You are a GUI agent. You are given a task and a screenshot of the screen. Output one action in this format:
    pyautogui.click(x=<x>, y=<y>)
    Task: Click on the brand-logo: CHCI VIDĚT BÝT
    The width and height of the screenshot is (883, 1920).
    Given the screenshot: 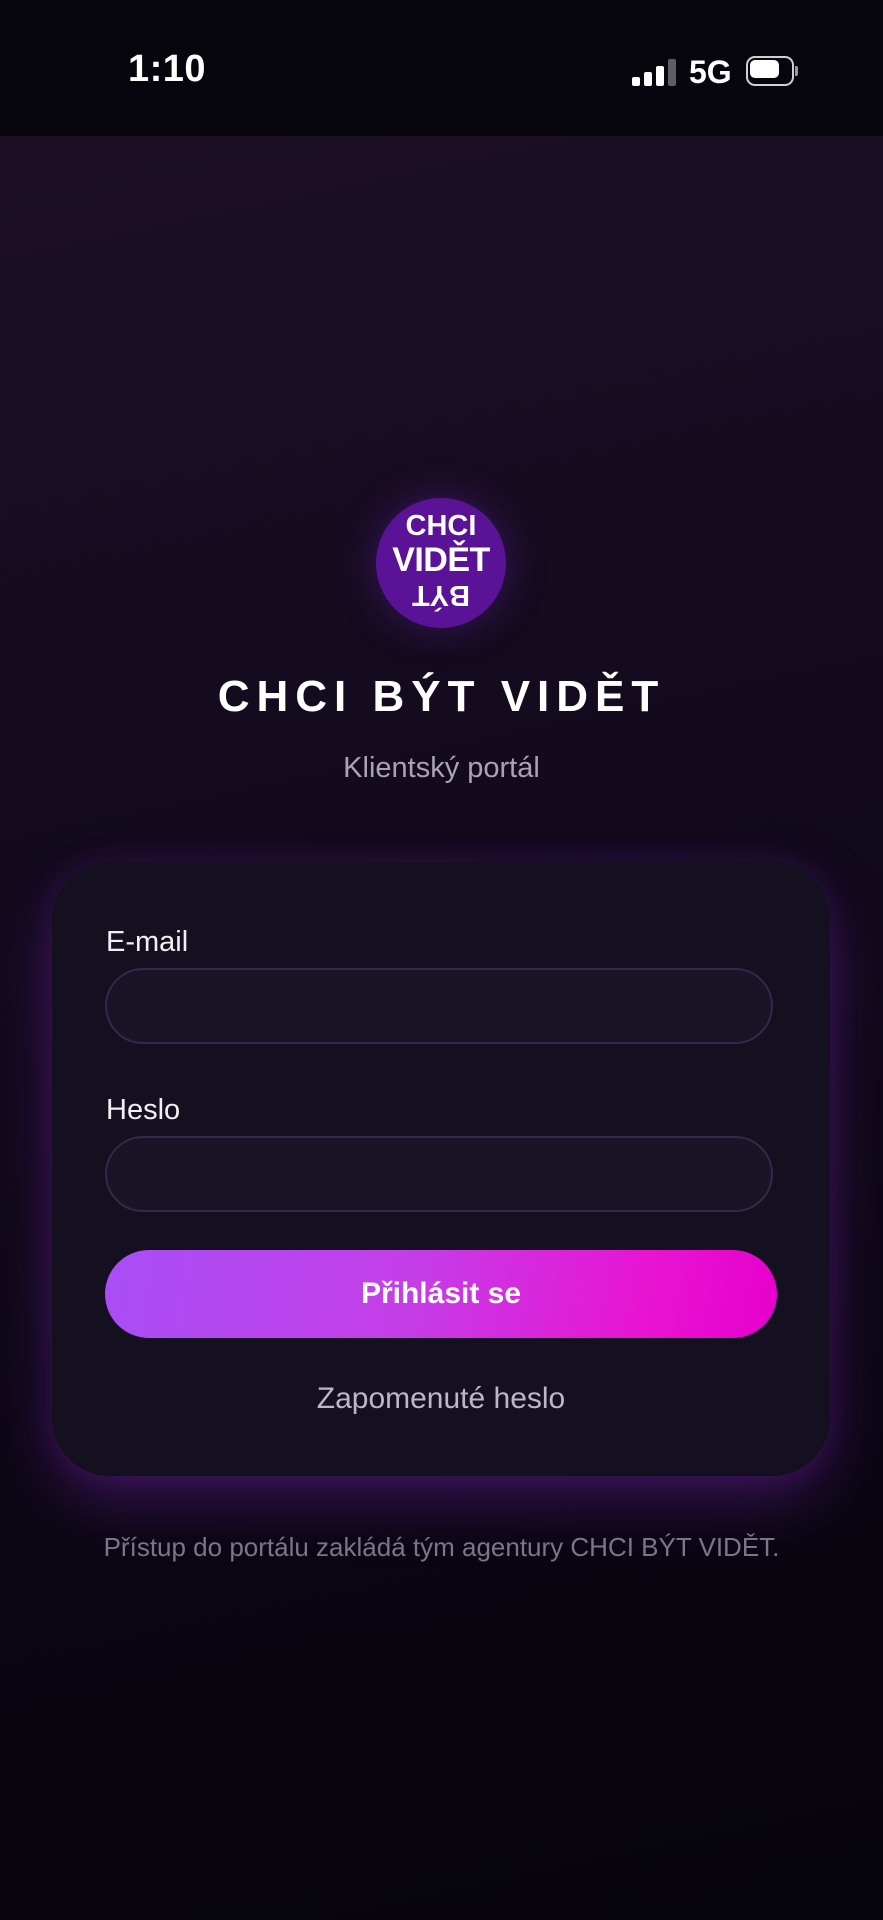 What is the action you would take?
    pyautogui.click(x=441, y=563)
    